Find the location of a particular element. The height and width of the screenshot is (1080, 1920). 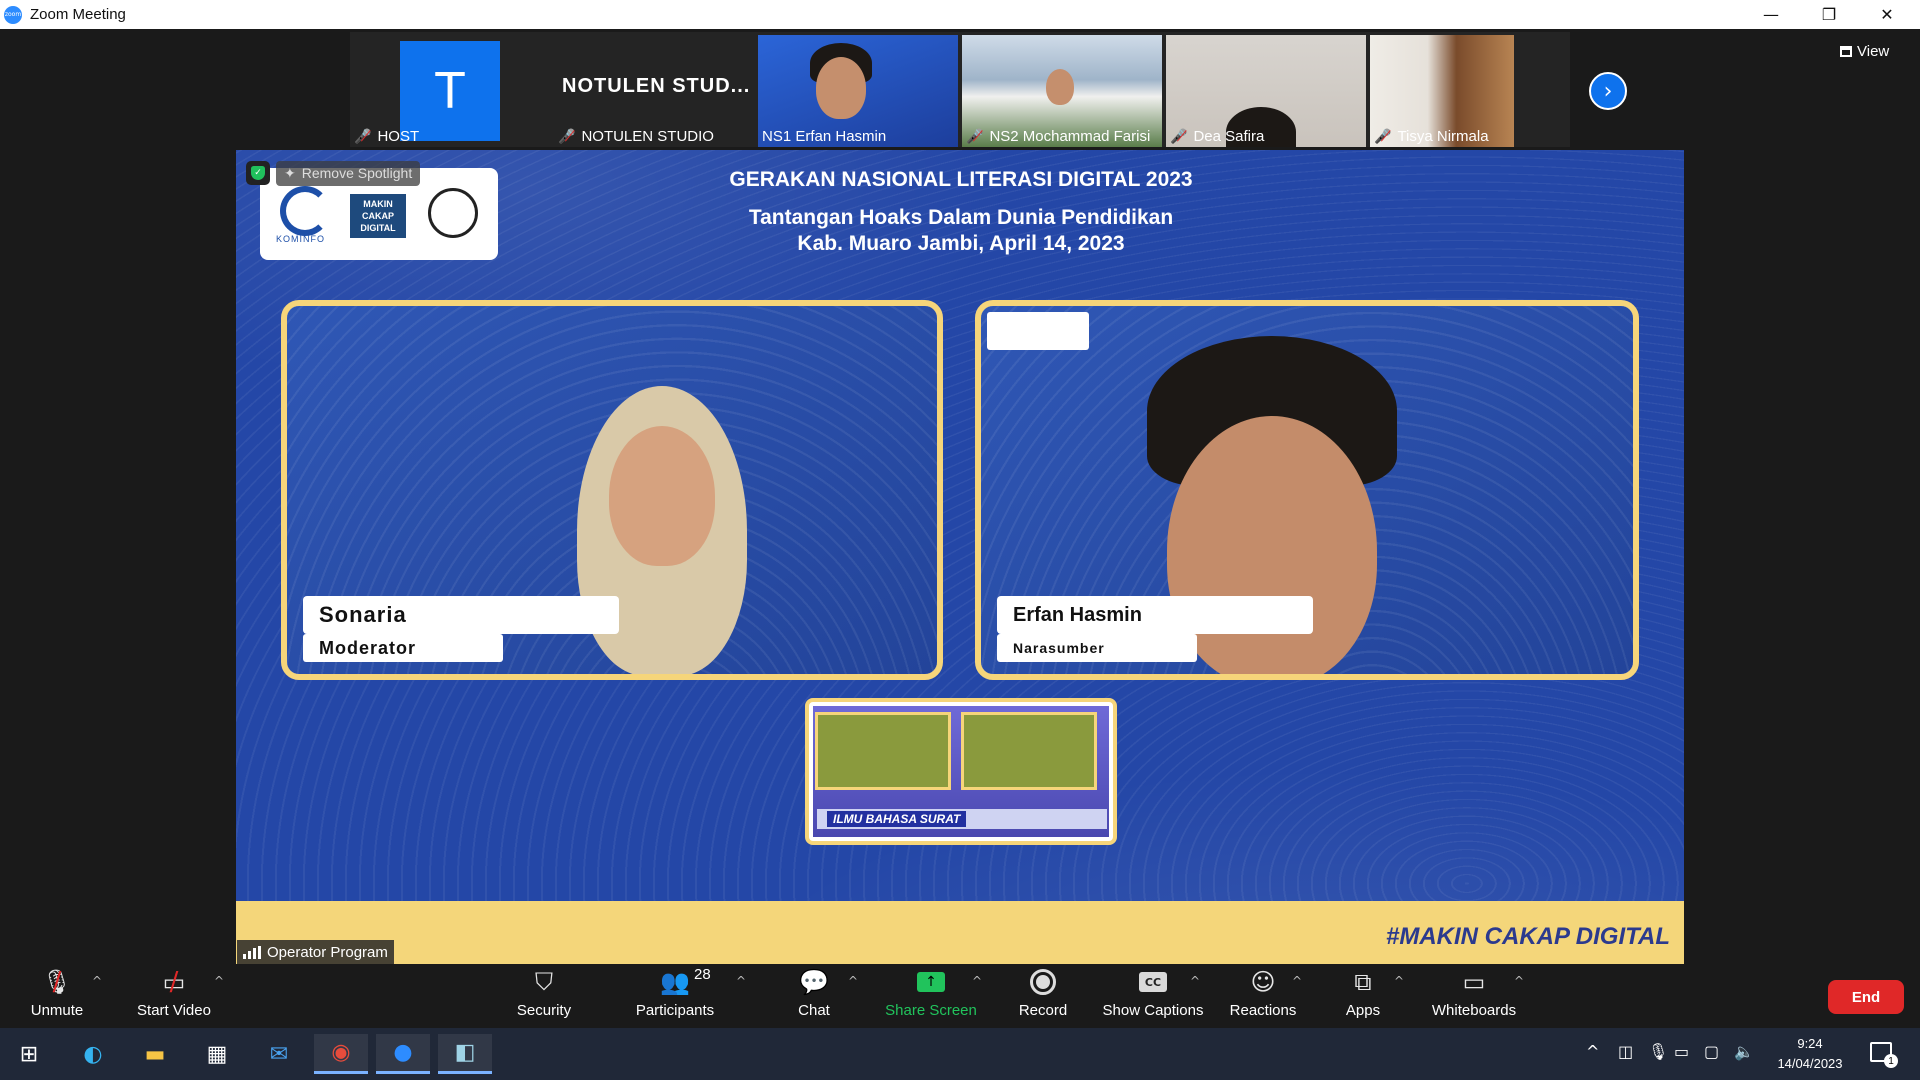

window-title: Zoom Meeting is located at coordinates (78, 14).